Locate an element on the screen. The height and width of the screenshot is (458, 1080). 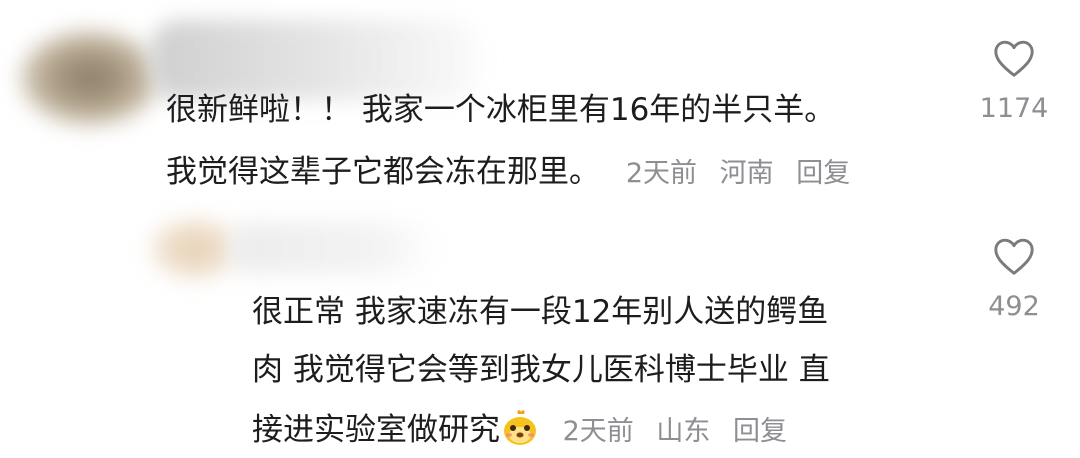
like-button: 1174 is located at coordinates (1014, 82).